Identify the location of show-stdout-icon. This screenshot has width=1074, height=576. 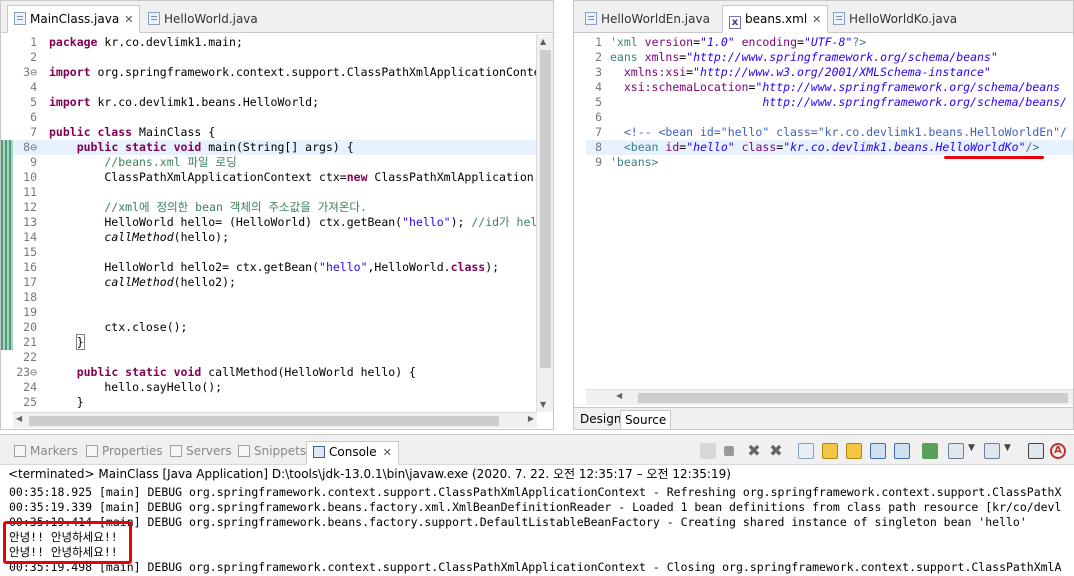
(878, 451).